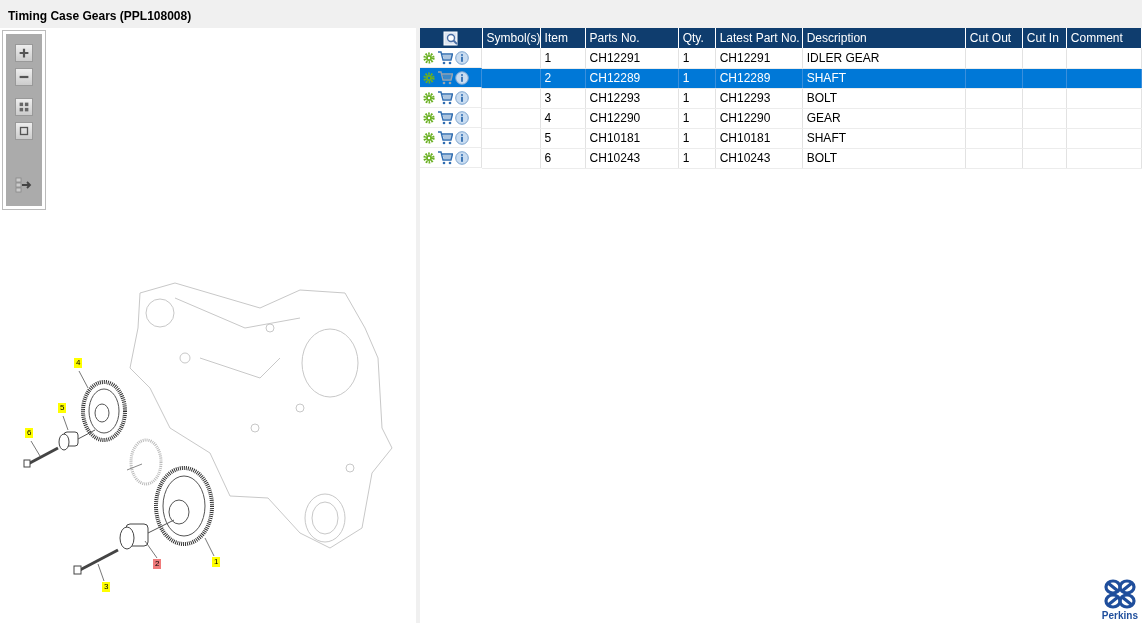 This screenshot has height=623, width=1142. What do you see at coordinates (563, 38) in the screenshot?
I see `column-header: Item` at bounding box center [563, 38].